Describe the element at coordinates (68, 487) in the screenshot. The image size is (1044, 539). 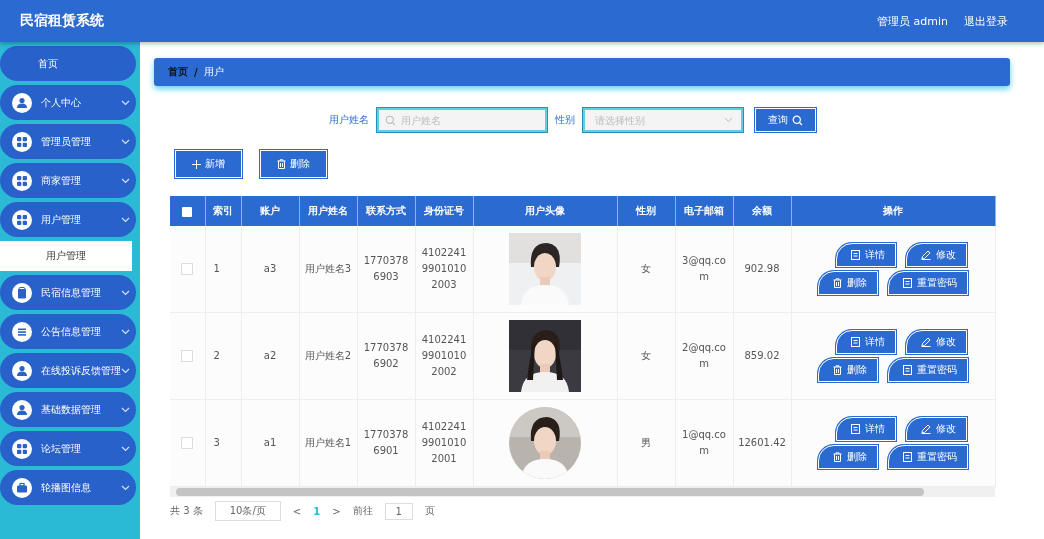
I see `menu-item: 轮播图信息` at that location.